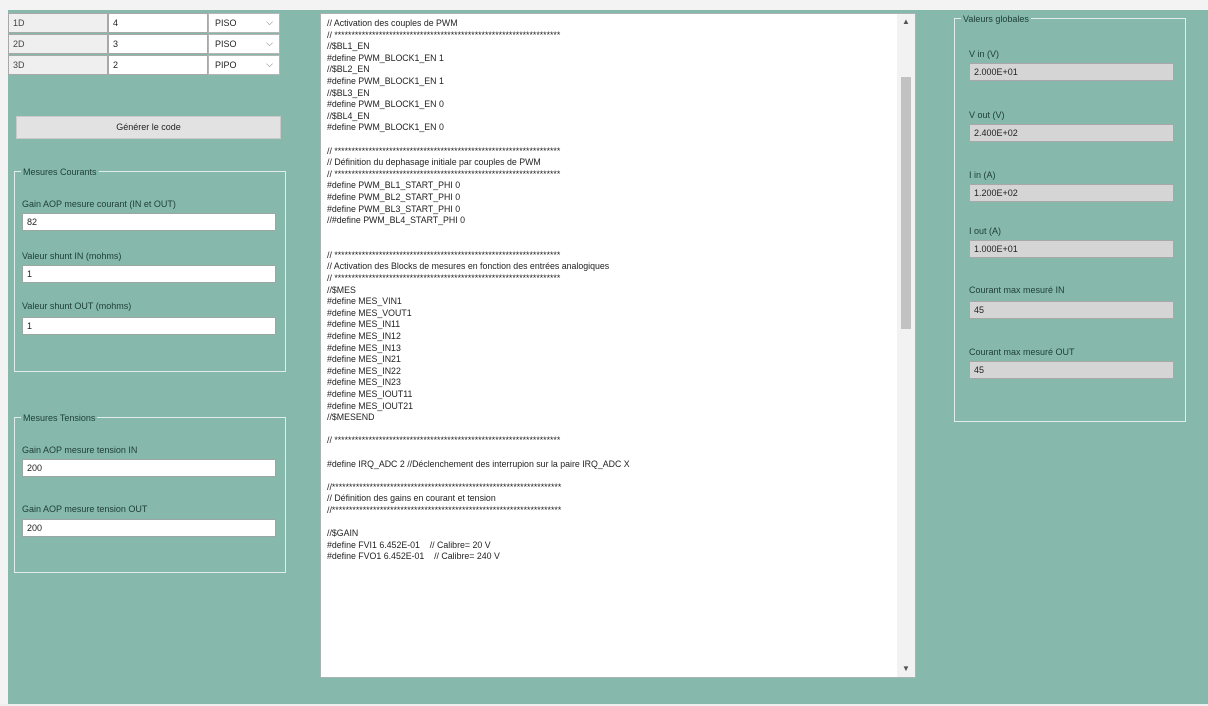 The width and height of the screenshot is (1208, 706). What do you see at coordinates (1017, 290) in the screenshot?
I see `courant-max-in-label: Courant max mesuré IN` at bounding box center [1017, 290].